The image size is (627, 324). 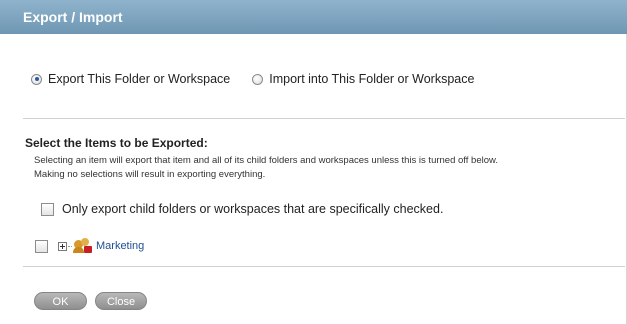 What do you see at coordinates (371, 79) in the screenshot?
I see `import-radio-label: Import into This Folder or Workspace` at bounding box center [371, 79].